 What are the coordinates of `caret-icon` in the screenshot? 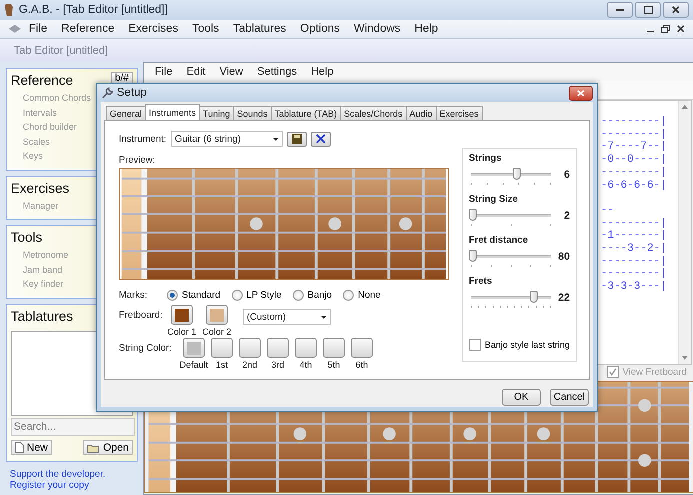 It's located at (276, 139).